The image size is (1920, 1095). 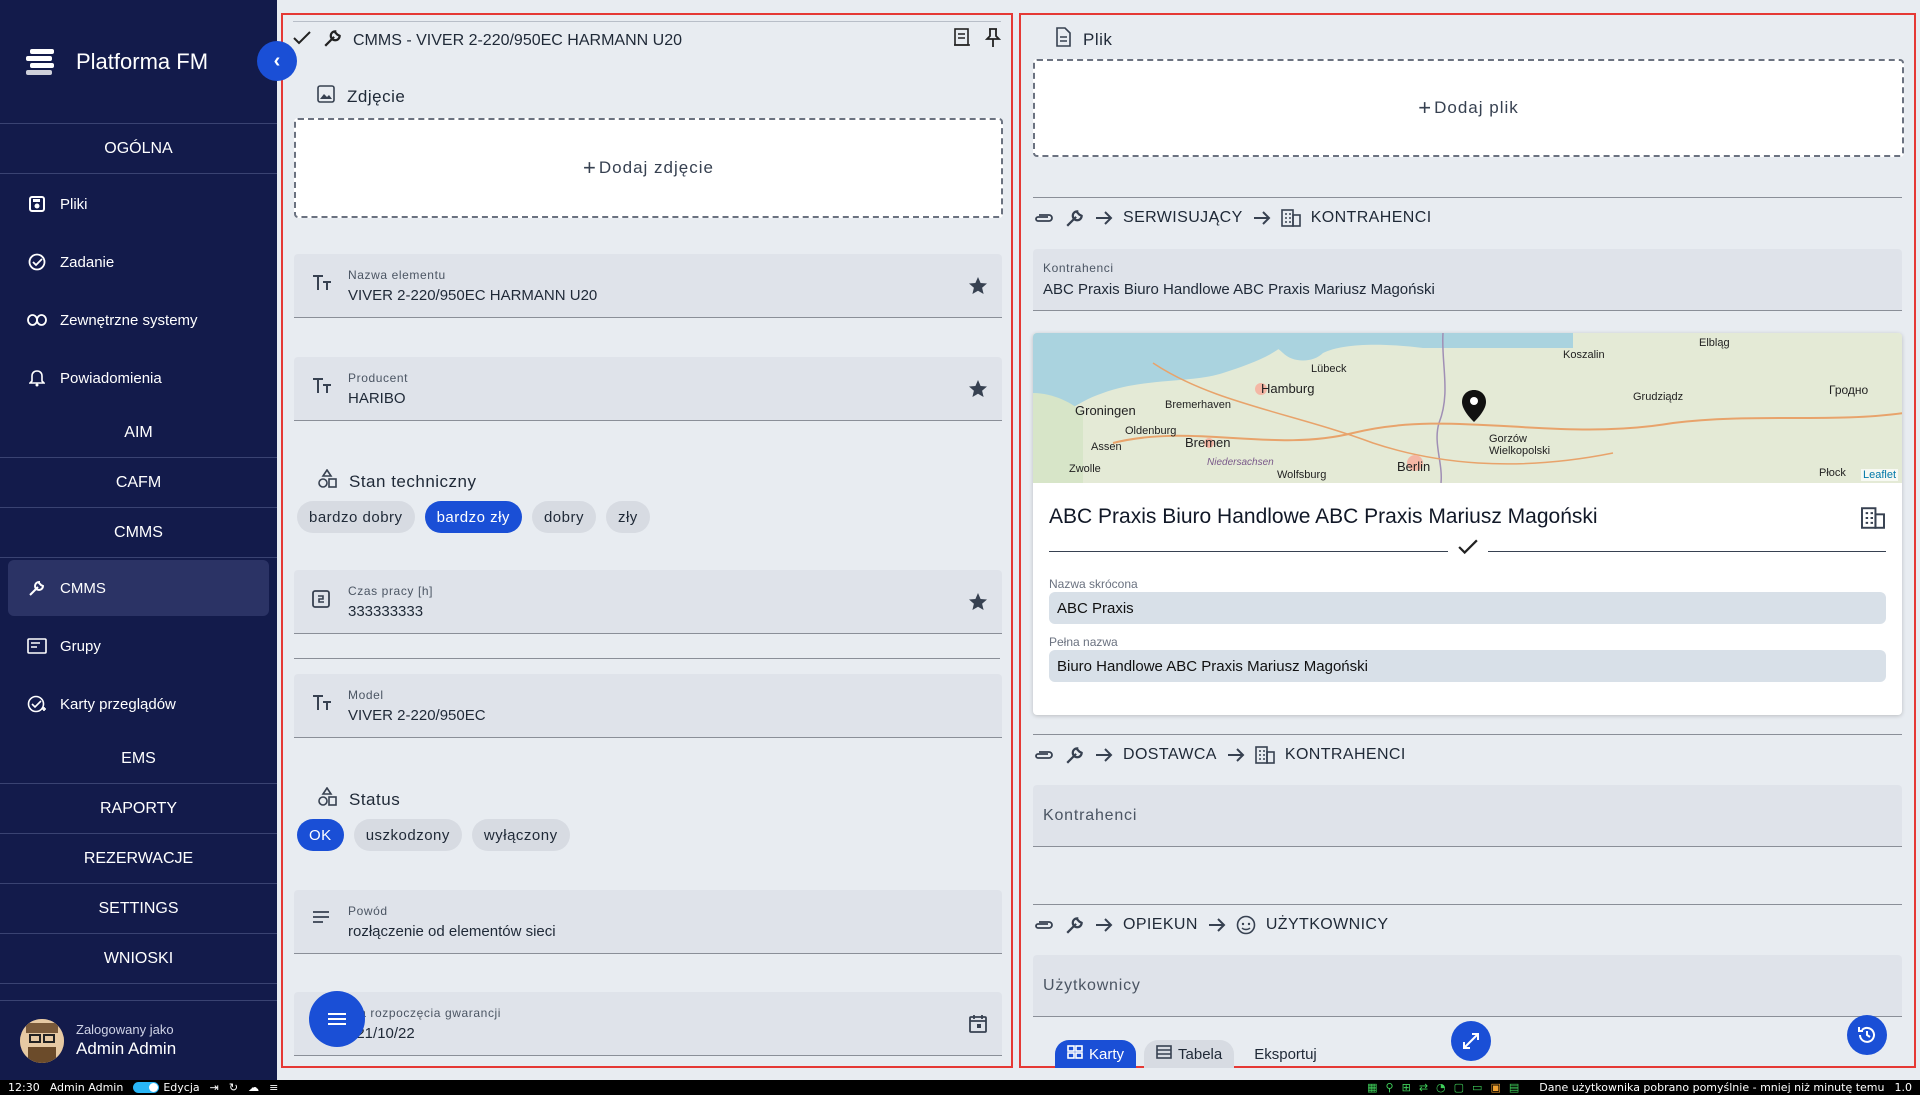 I want to click on menu-icon: ≡, so click(x=273, y=1087).